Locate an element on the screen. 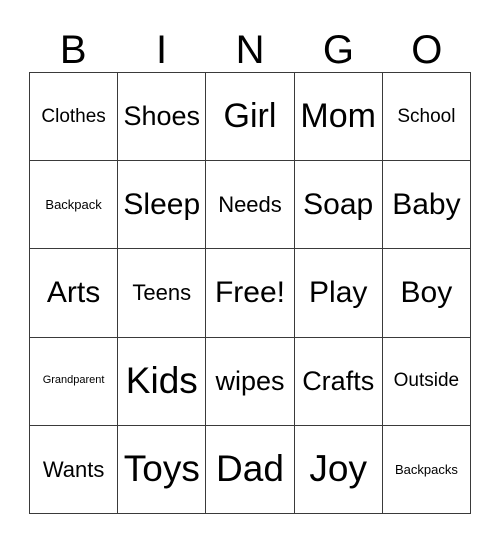 The height and width of the screenshot is (544, 500). bingo-cell-label: Shoes is located at coordinates (162, 116).